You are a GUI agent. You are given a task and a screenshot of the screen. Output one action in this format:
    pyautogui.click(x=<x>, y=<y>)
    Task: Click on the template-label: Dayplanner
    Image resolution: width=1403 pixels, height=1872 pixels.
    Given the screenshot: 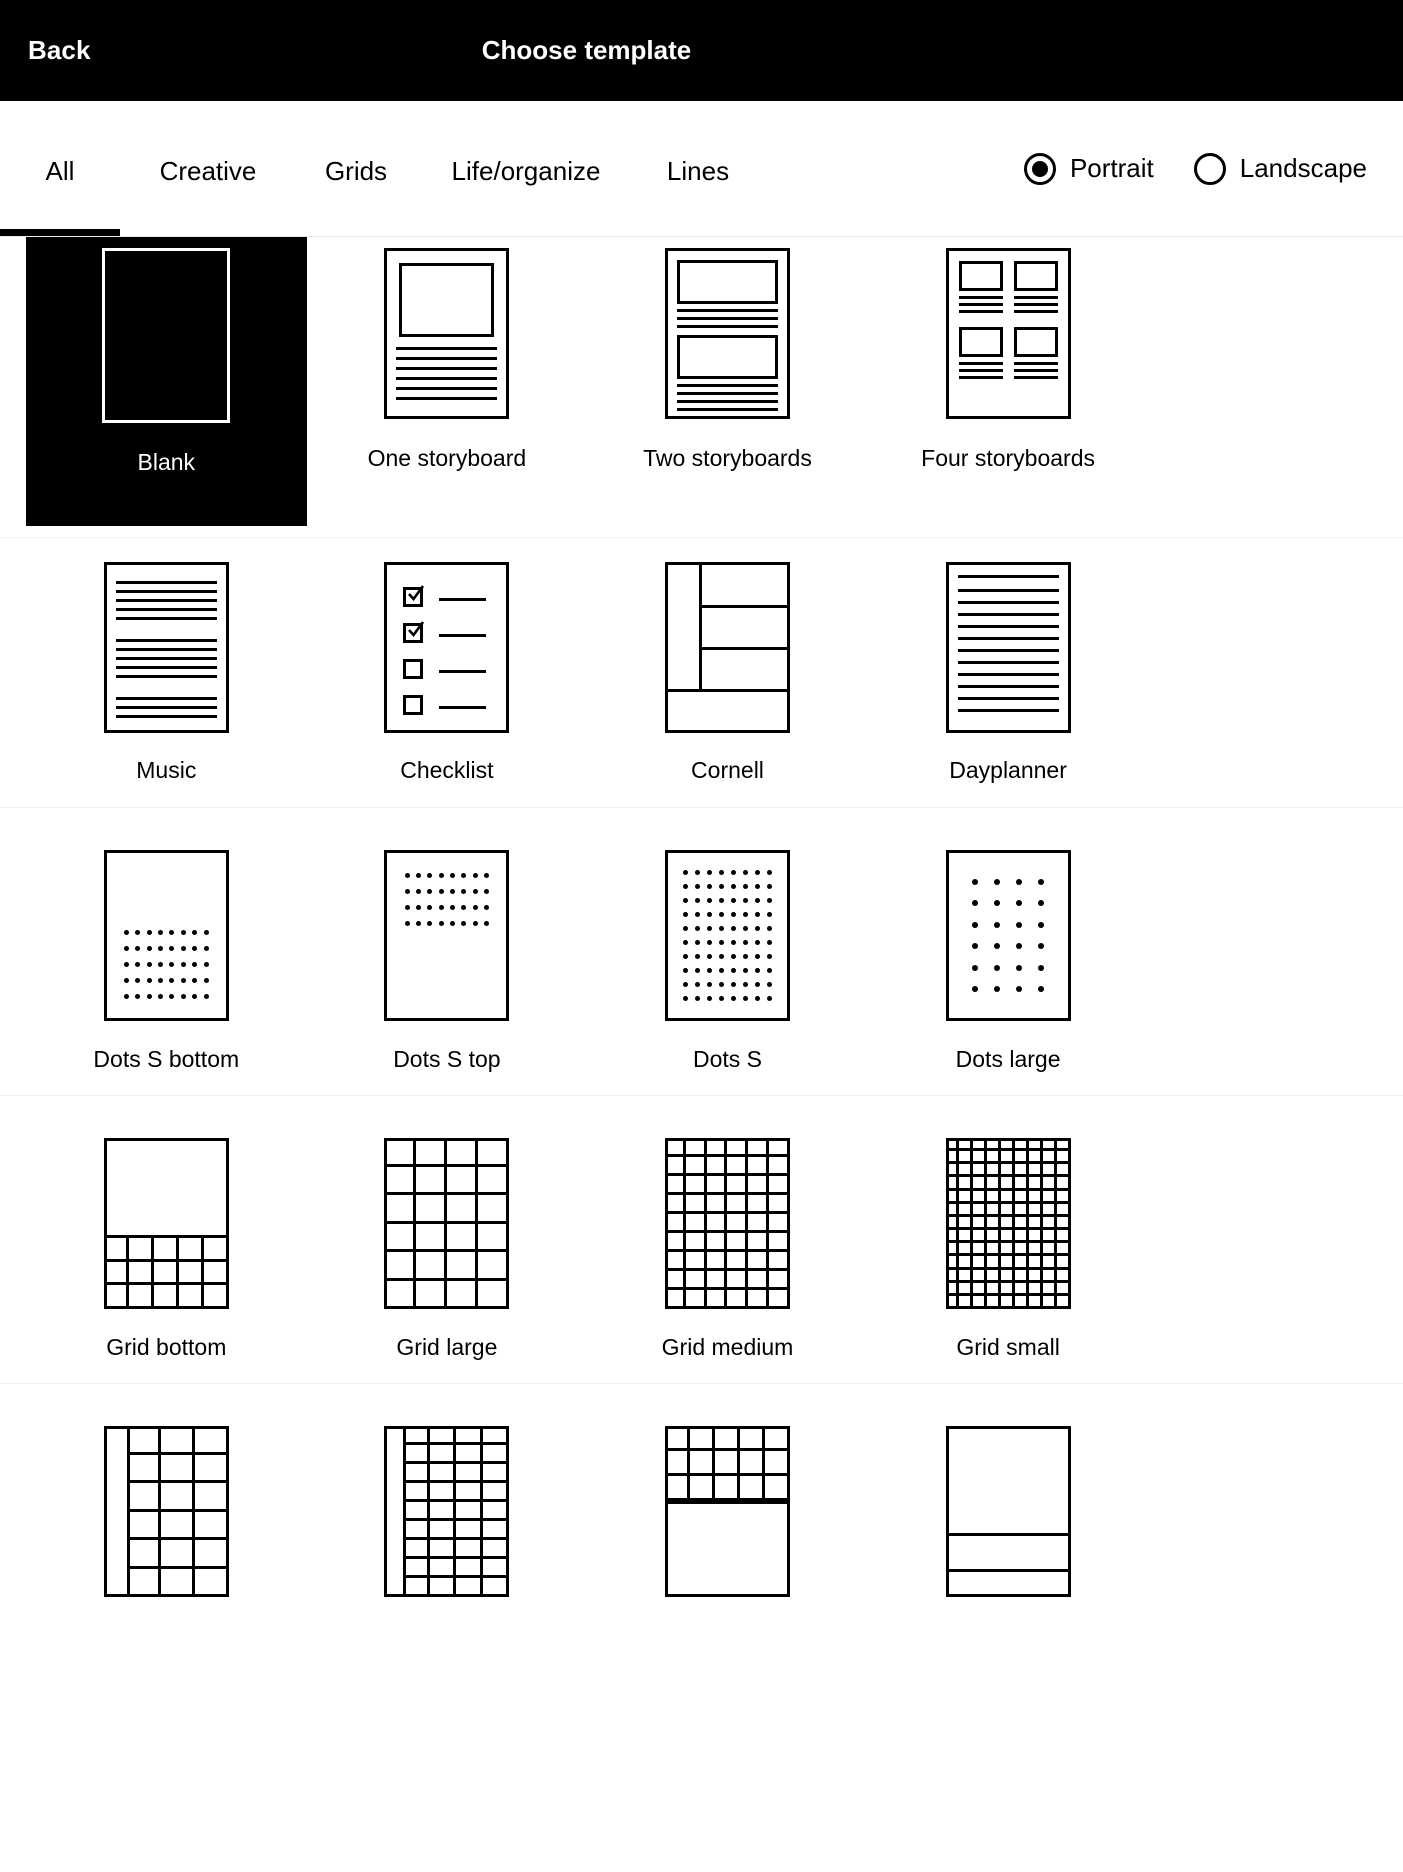 What is the action you would take?
    pyautogui.click(x=1008, y=770)
    